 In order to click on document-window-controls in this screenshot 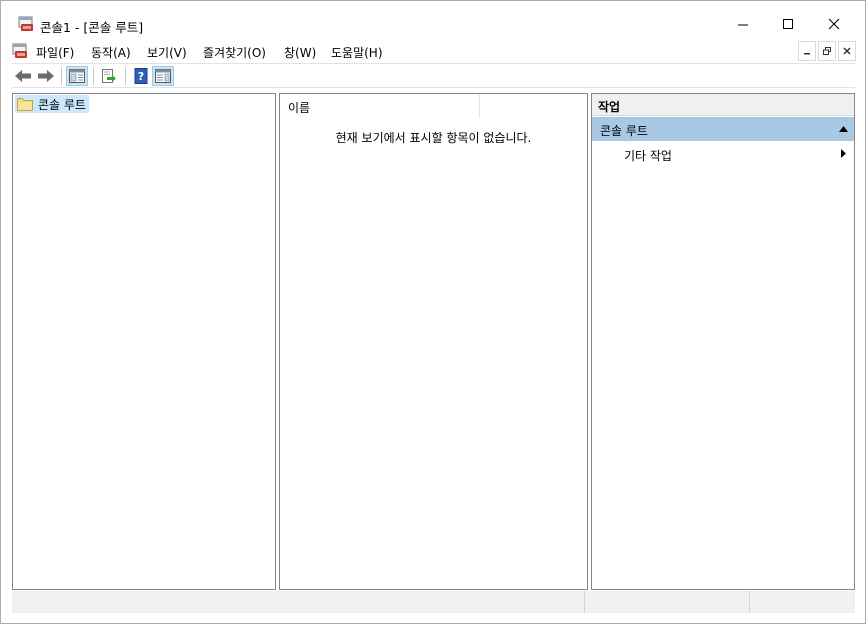, I will do `click(827, 51)`.